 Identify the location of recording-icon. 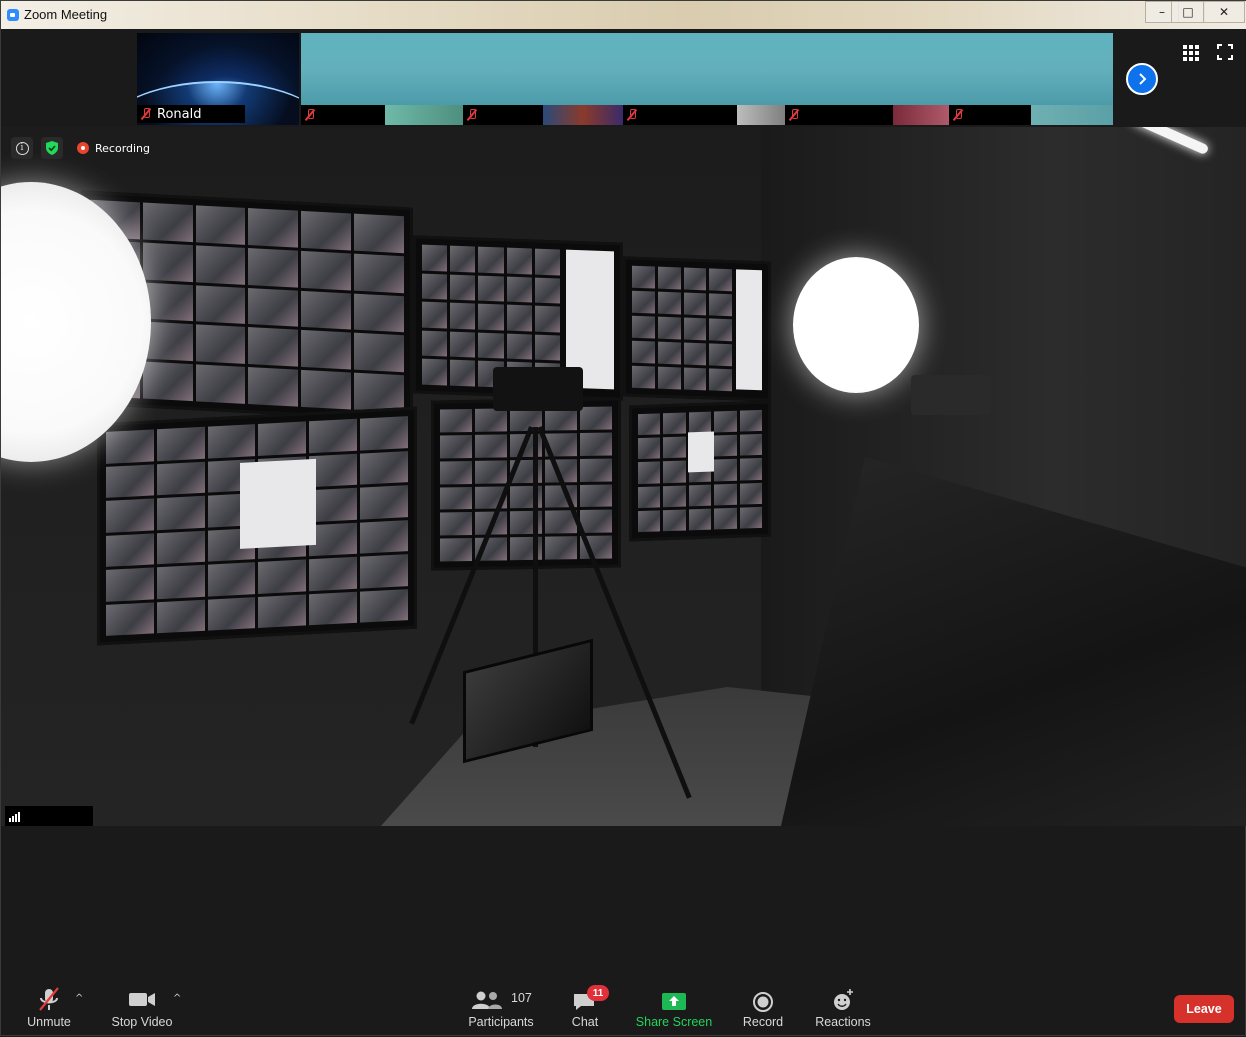
(83, 148).